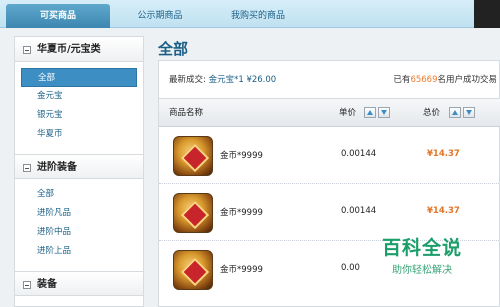 This screenshot has height=307, width=500. Describe the element at coordinates (69, 49) in the screenshot. I see `category-group-title: 华夏币/元宝类` at that location.